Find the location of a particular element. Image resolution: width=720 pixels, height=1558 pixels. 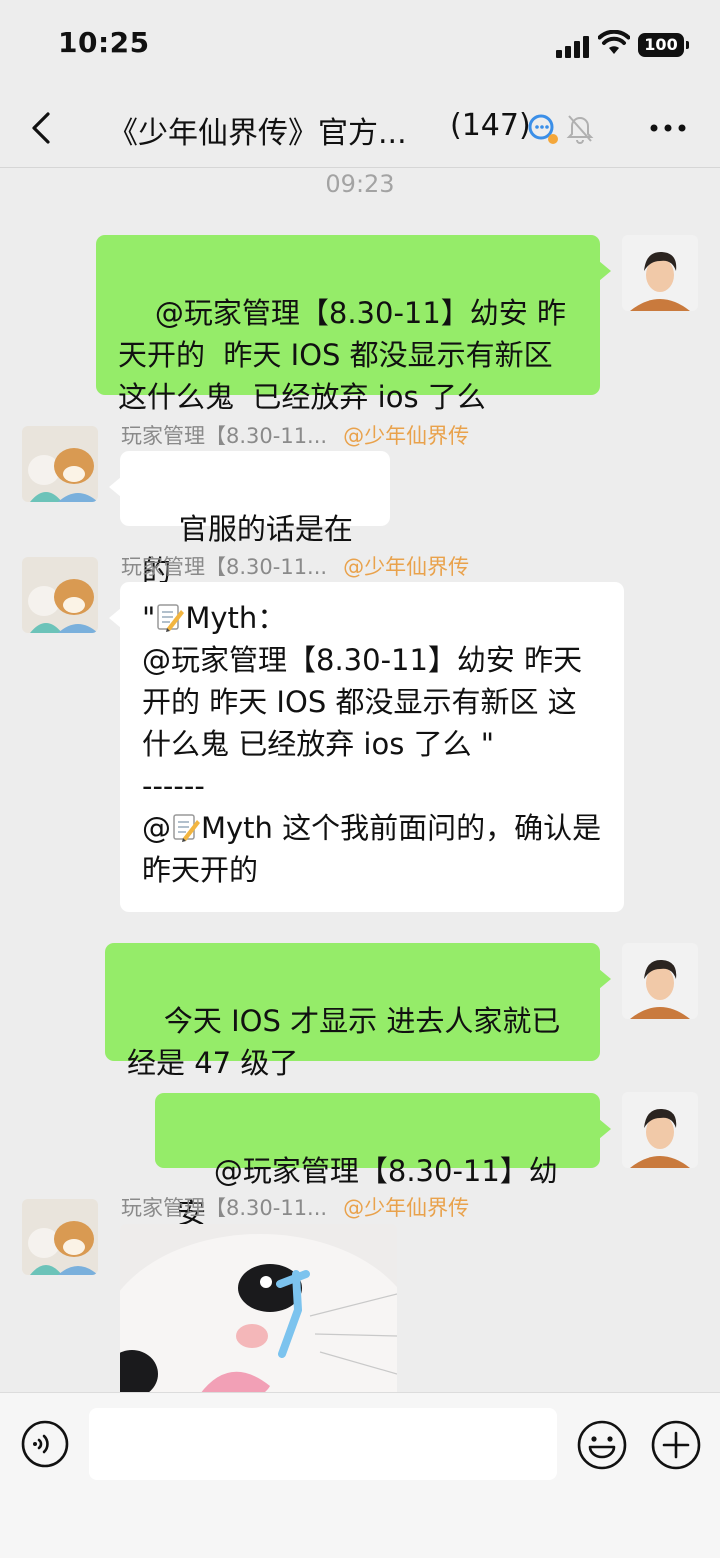

battery-level: 100 is located at coordinates (661, 44).